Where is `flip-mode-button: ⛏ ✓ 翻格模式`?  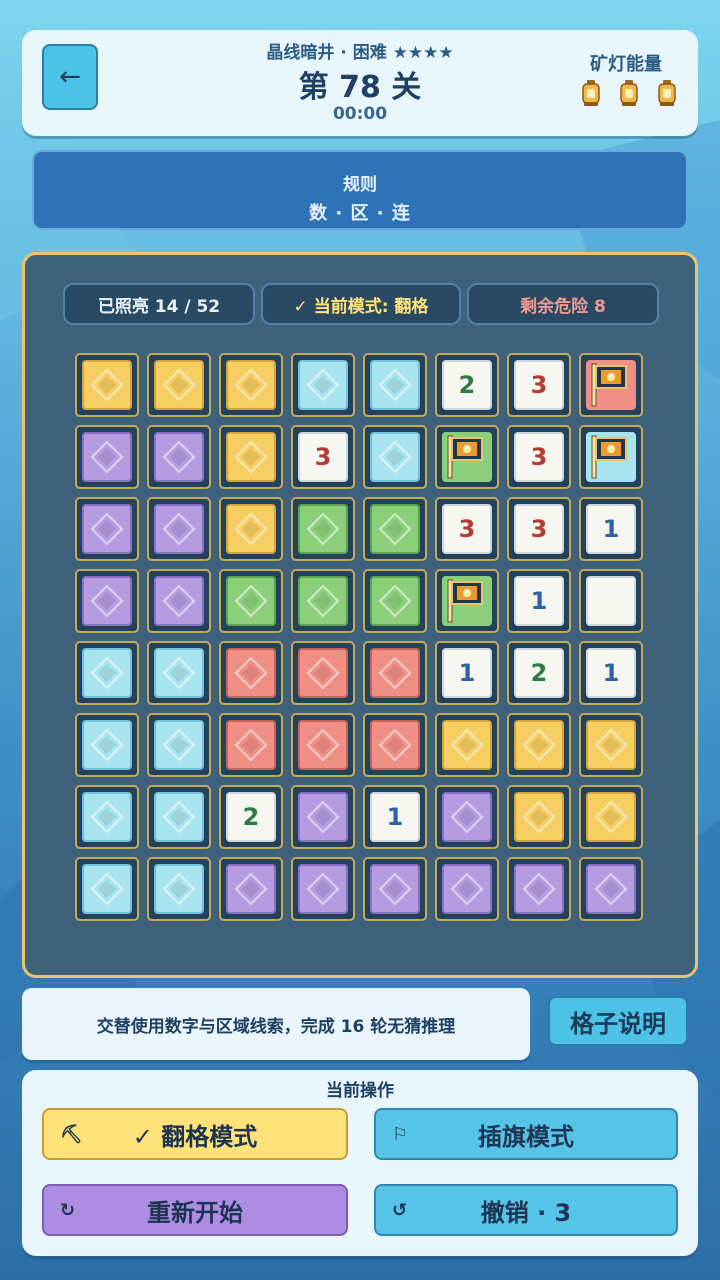
flip-mode-button: ⛏ ✓ 翻格模式 is located at coordinates (195, 1134).